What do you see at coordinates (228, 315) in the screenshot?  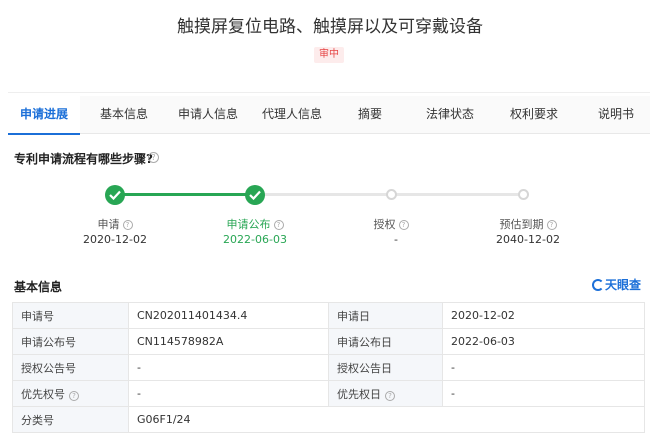 I see `app-number-value: CN202011401434.4` at bounding box center [228, 315].